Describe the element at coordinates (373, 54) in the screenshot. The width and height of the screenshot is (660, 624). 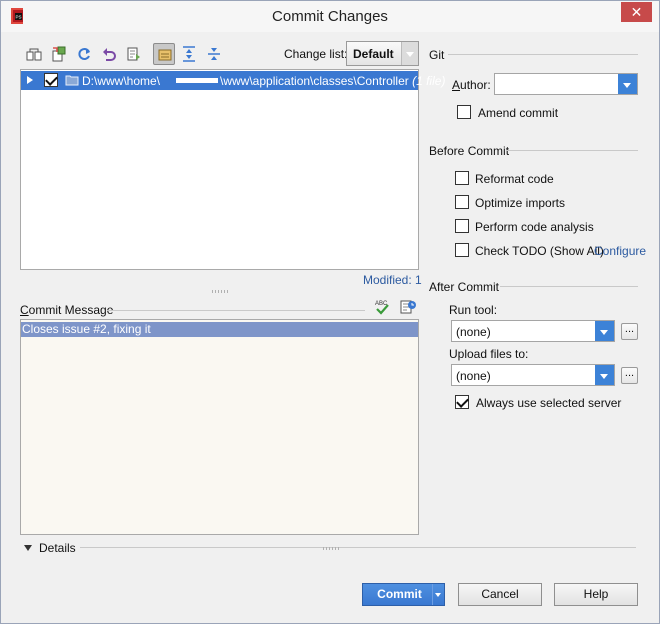
I see `changelist-value: Default` at that location.